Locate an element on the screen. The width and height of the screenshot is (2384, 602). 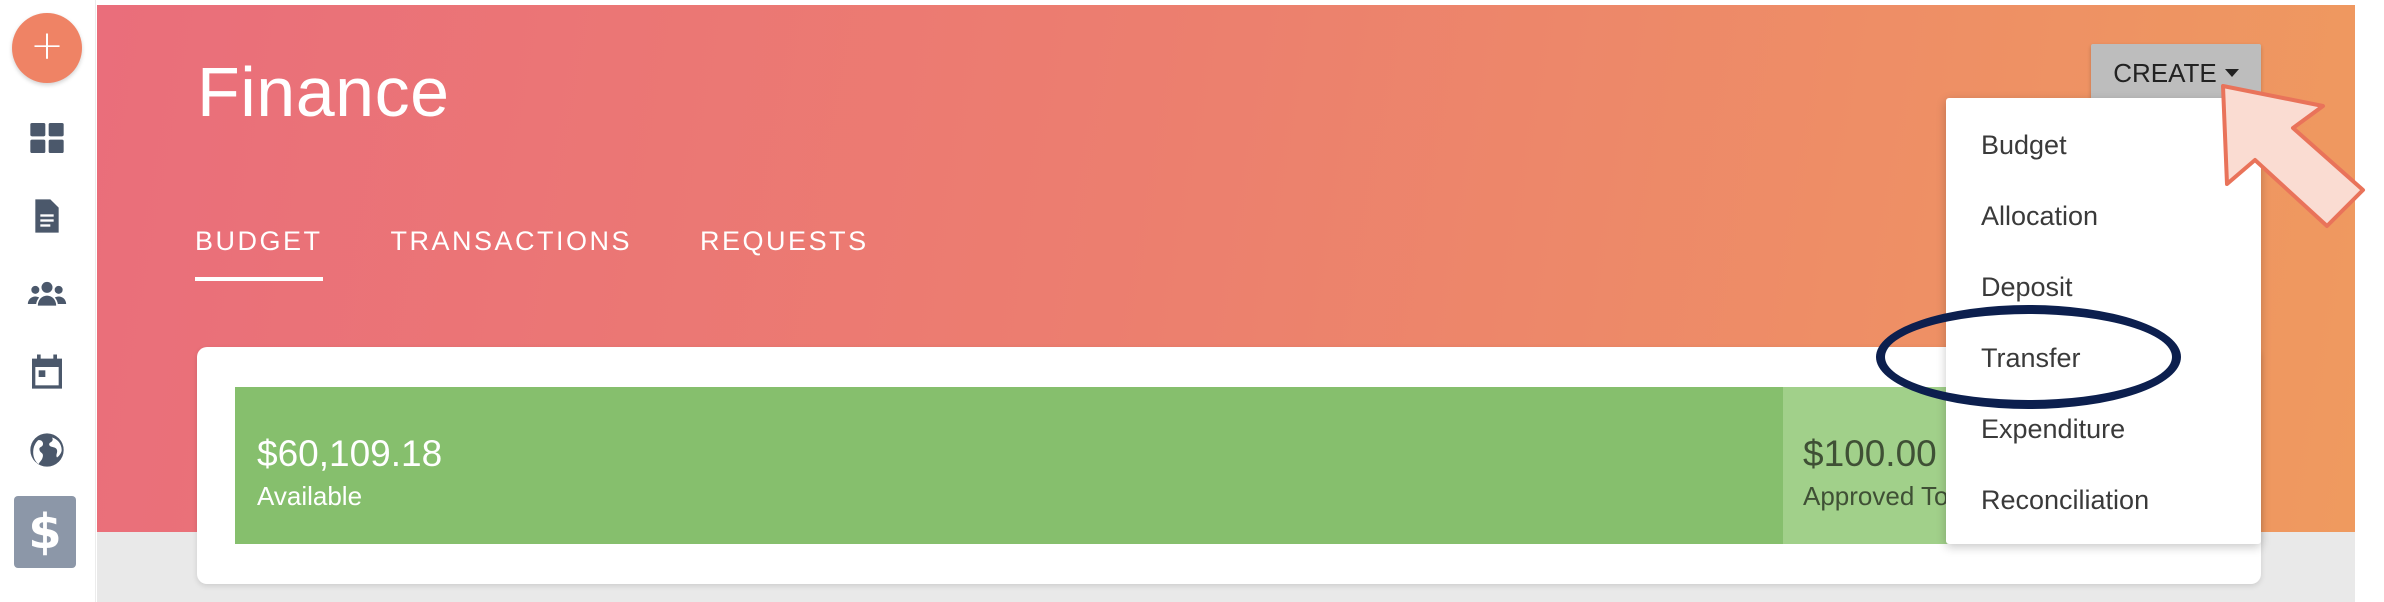
create-button: CREATE is located at coordinates (2176, 73).